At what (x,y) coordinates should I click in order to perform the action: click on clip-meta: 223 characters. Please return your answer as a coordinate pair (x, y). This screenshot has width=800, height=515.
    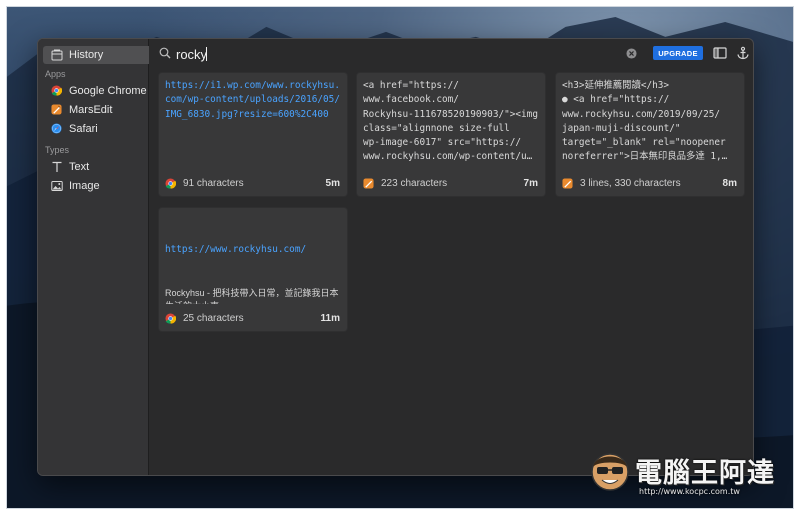
    Looking at the image, I should click on (414, 183).